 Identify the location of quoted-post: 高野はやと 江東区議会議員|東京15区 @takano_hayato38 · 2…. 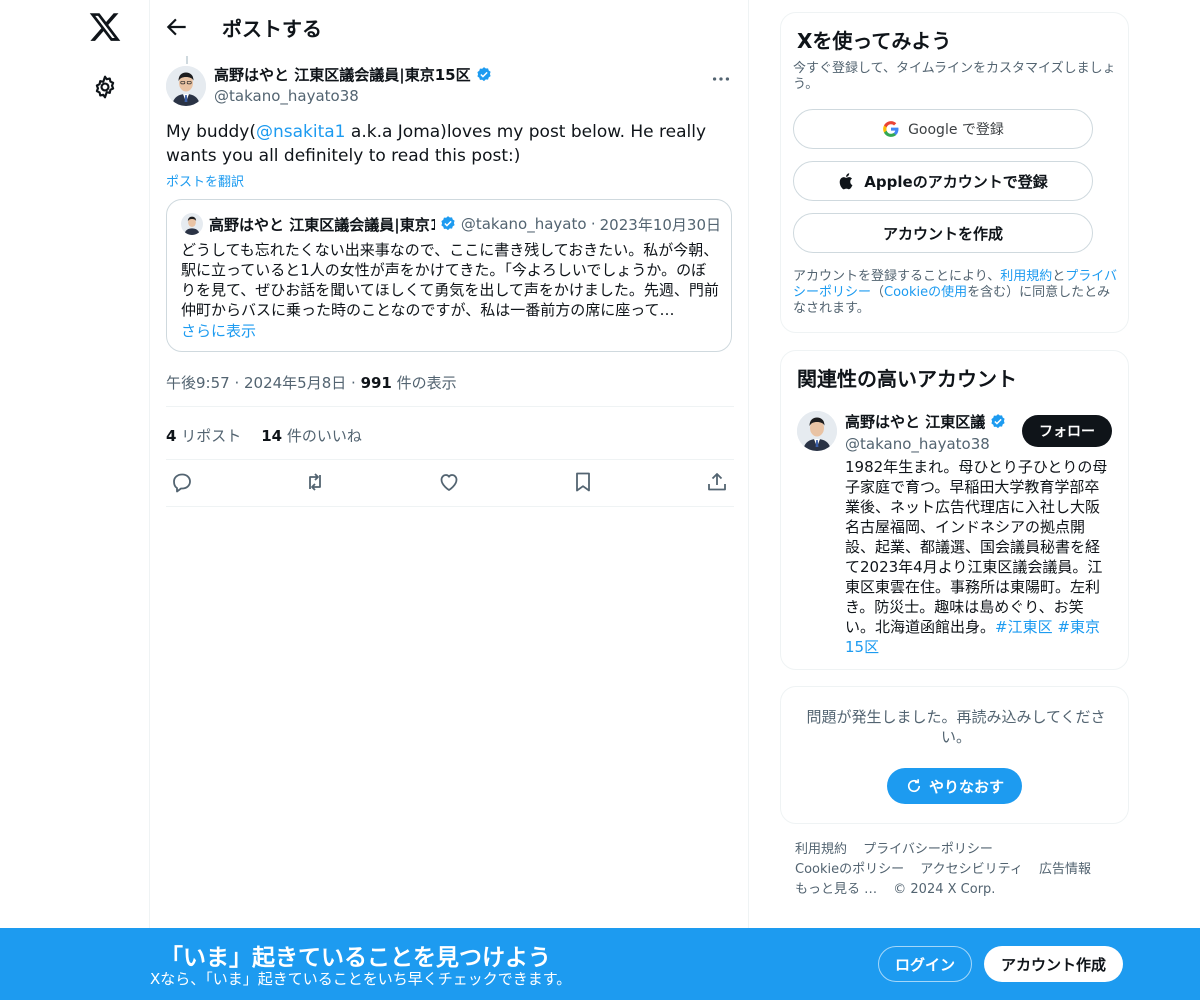
(449, 275).